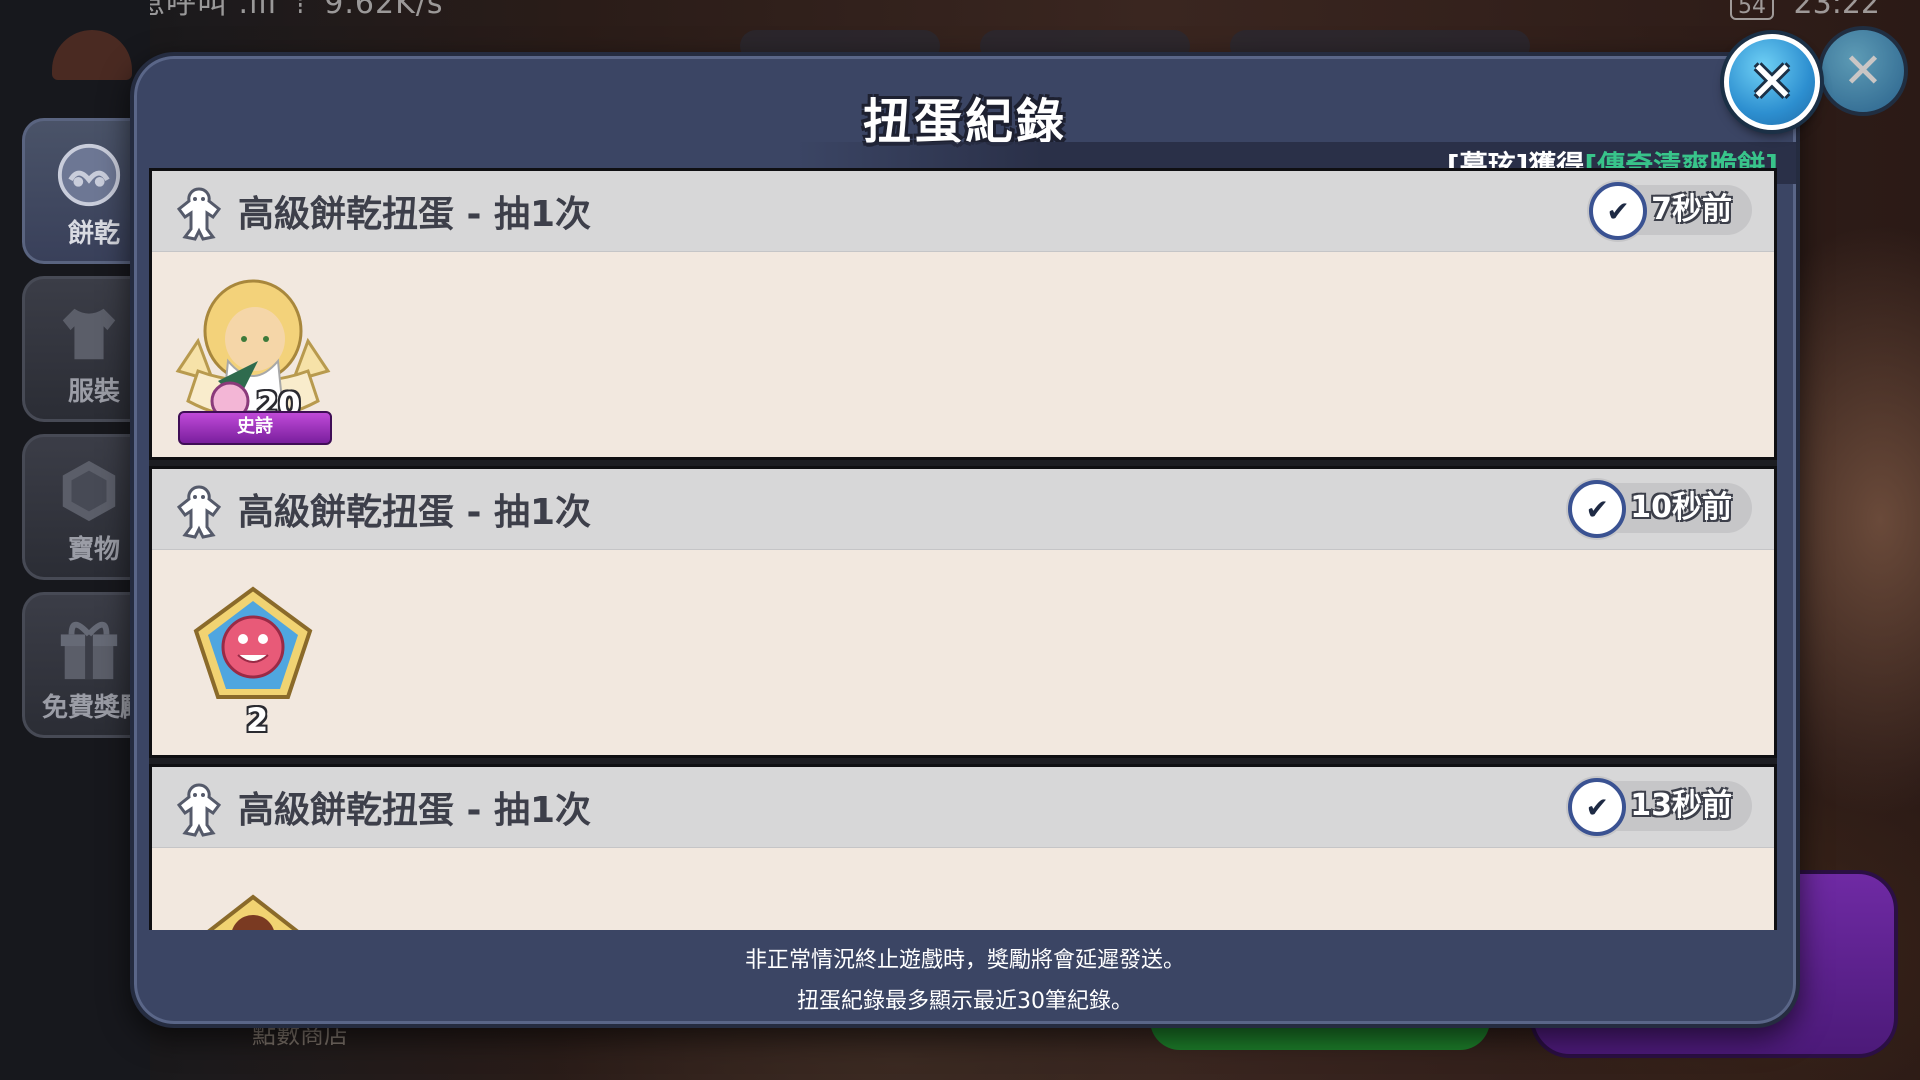 The image size is (1920, 1080). What do you see at coordinates (253, 654) in the screenshot?
I see `reward-soulstone: 2` at bounding box center [253, 654].